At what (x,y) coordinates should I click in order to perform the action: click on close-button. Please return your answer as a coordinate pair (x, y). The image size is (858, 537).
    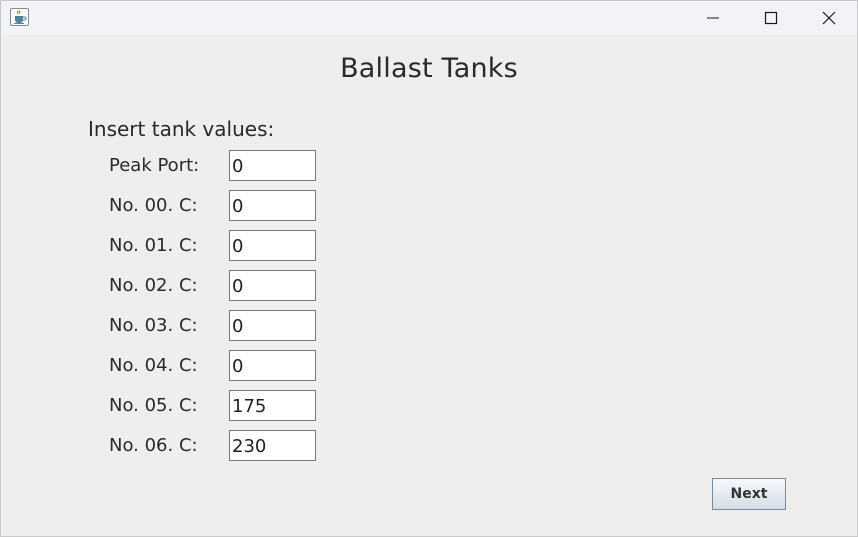
    Looking at the image, I should click on (829, 18).